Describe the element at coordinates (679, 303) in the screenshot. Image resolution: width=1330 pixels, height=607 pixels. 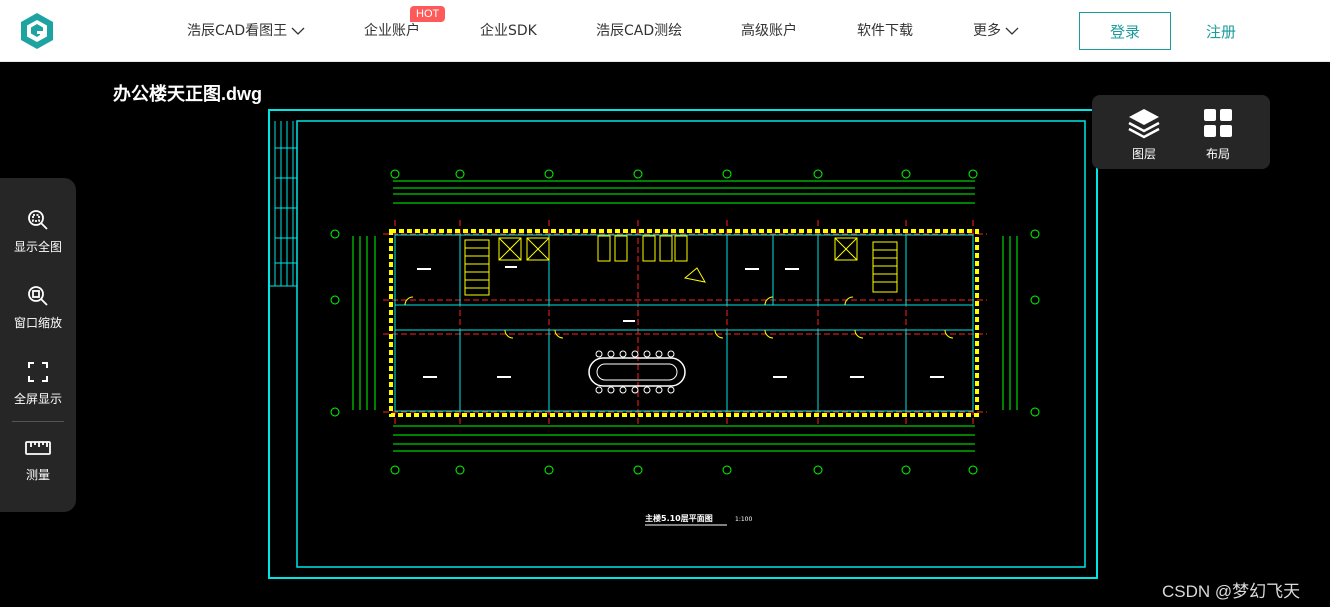
I see `doors` at that location.